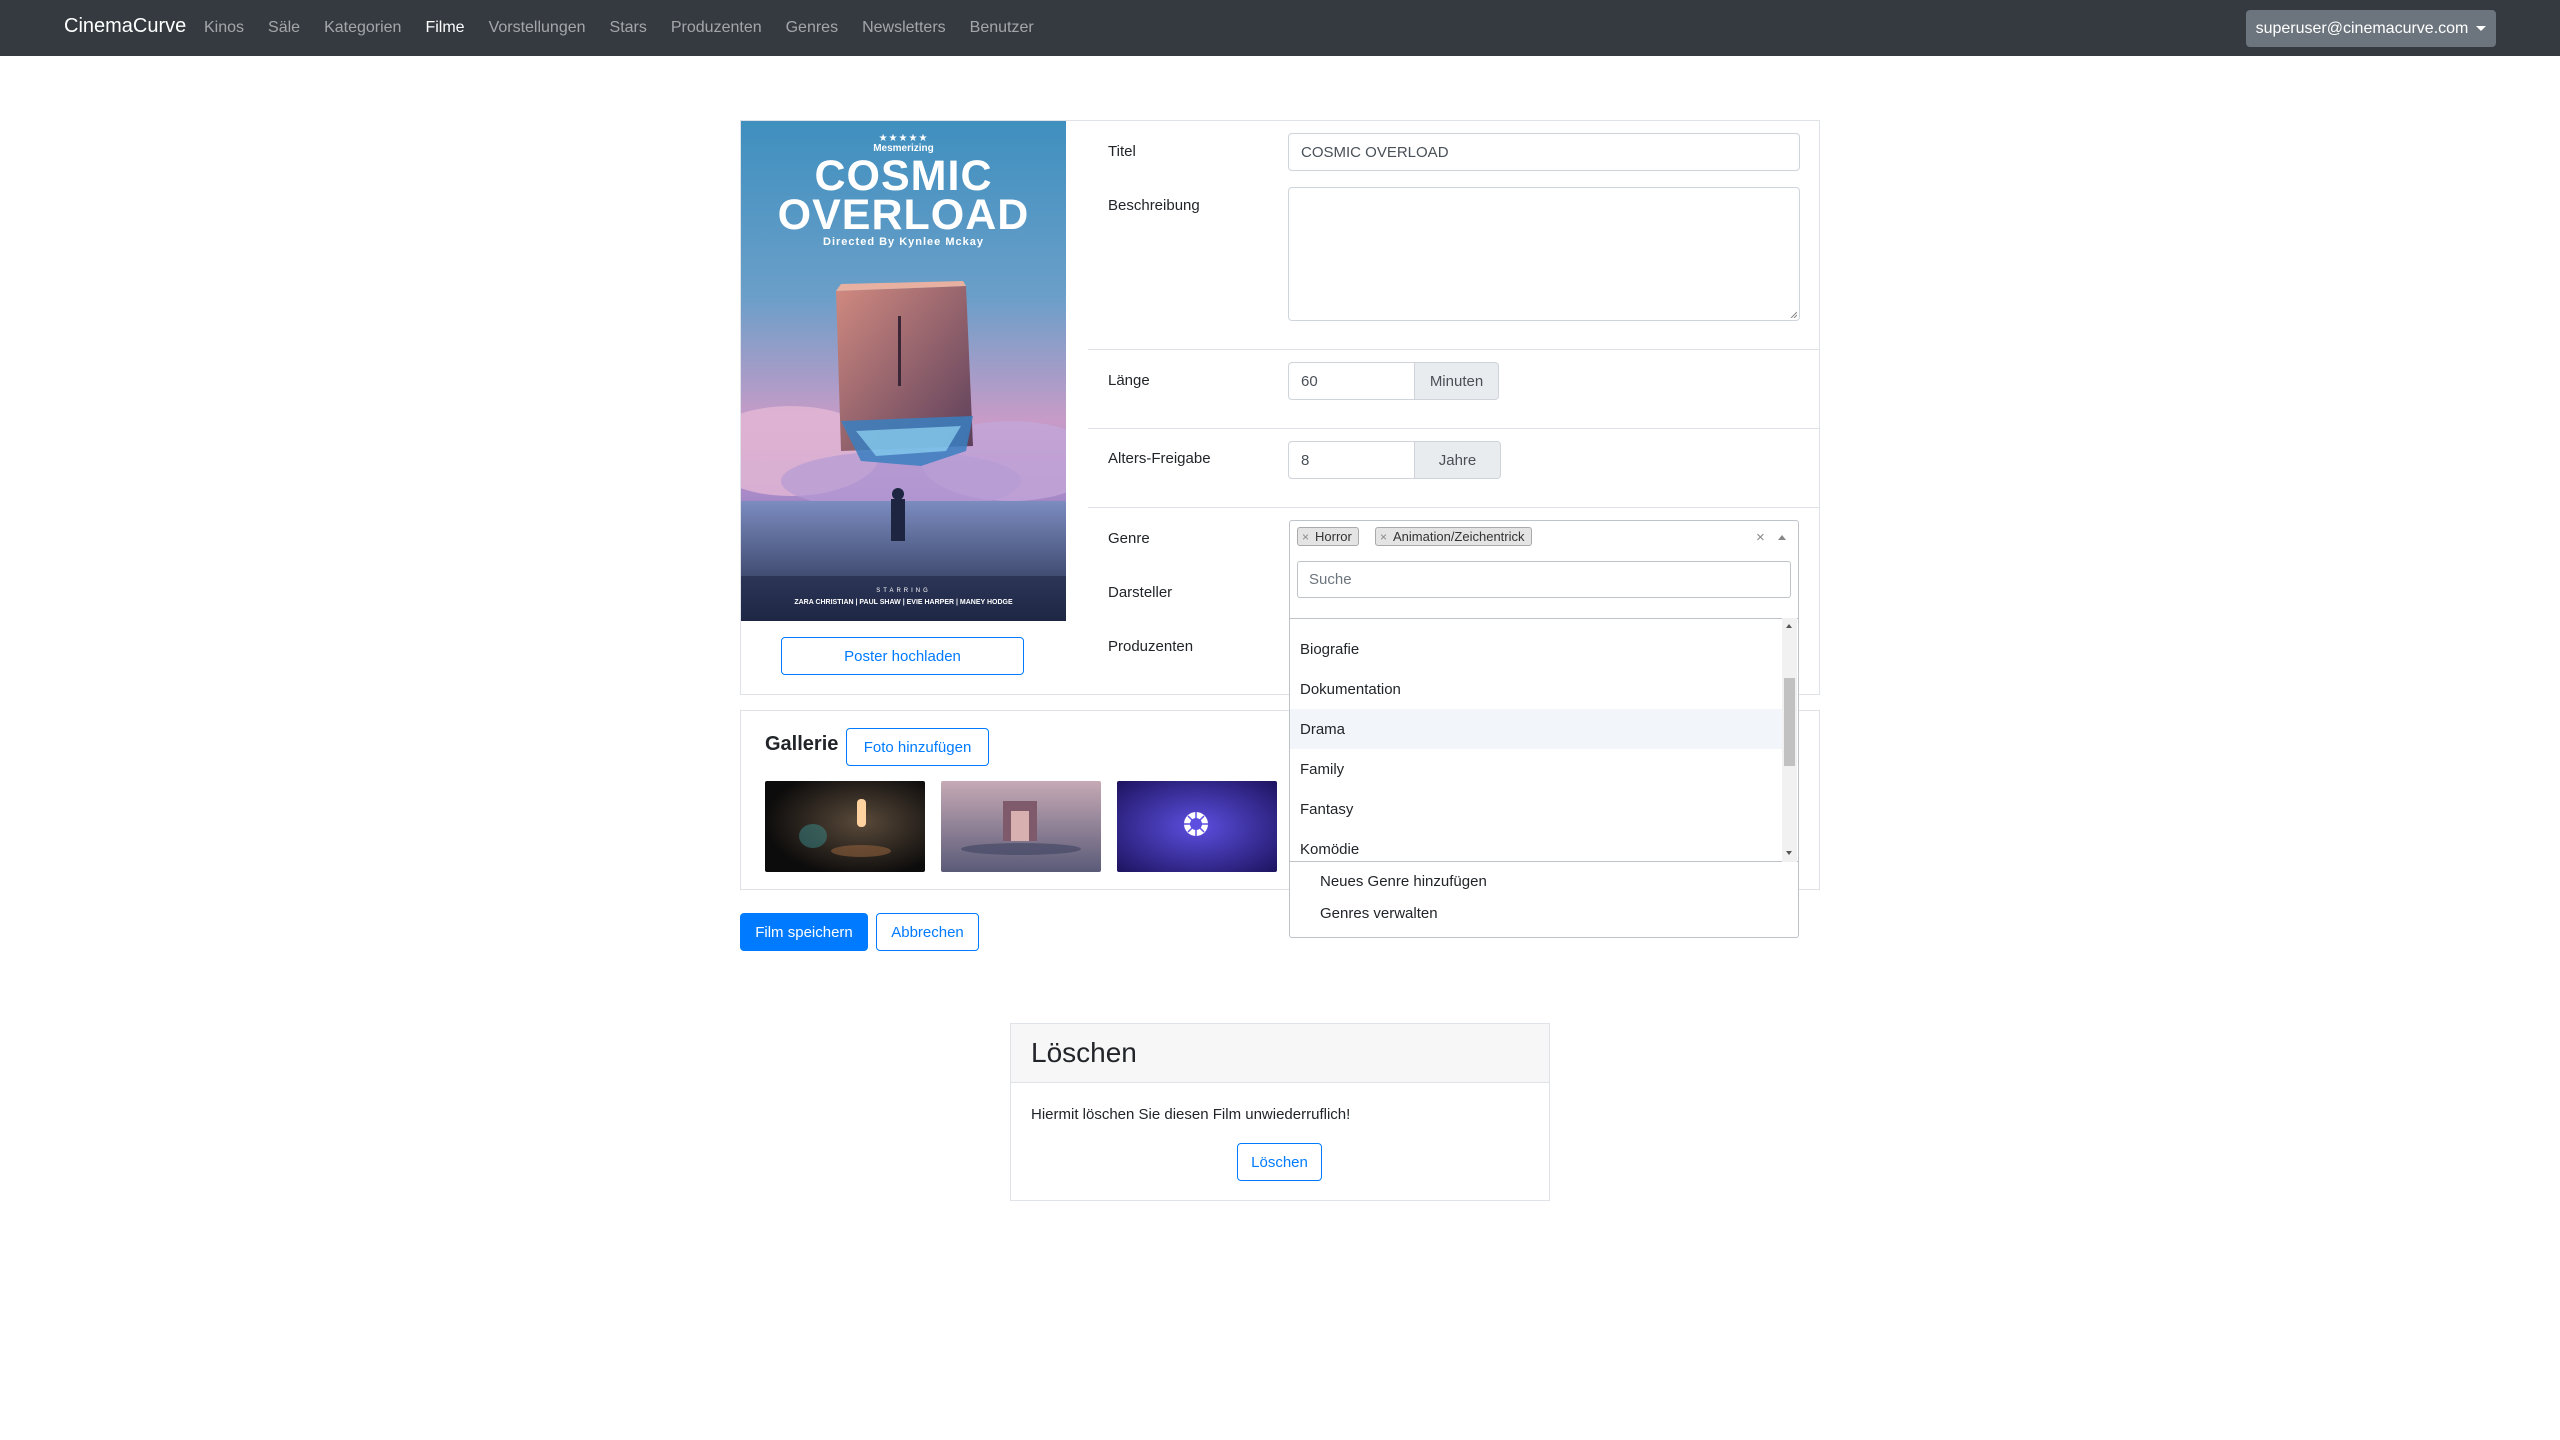 This screenshot has width=2560, height=1440. Describe the element at coordinates (1544, 152) in the screenshot. I see `title-input: COSMIC OVERLOAD` at that location.